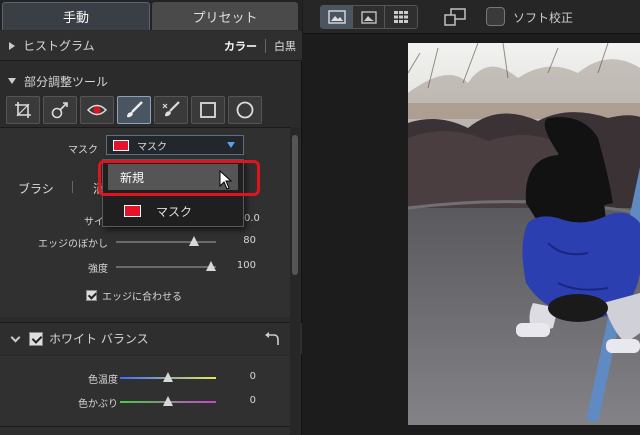 This screenshot has height=435, width=640. I want to click on menu-item-mask: マスク, so click(173, 211).